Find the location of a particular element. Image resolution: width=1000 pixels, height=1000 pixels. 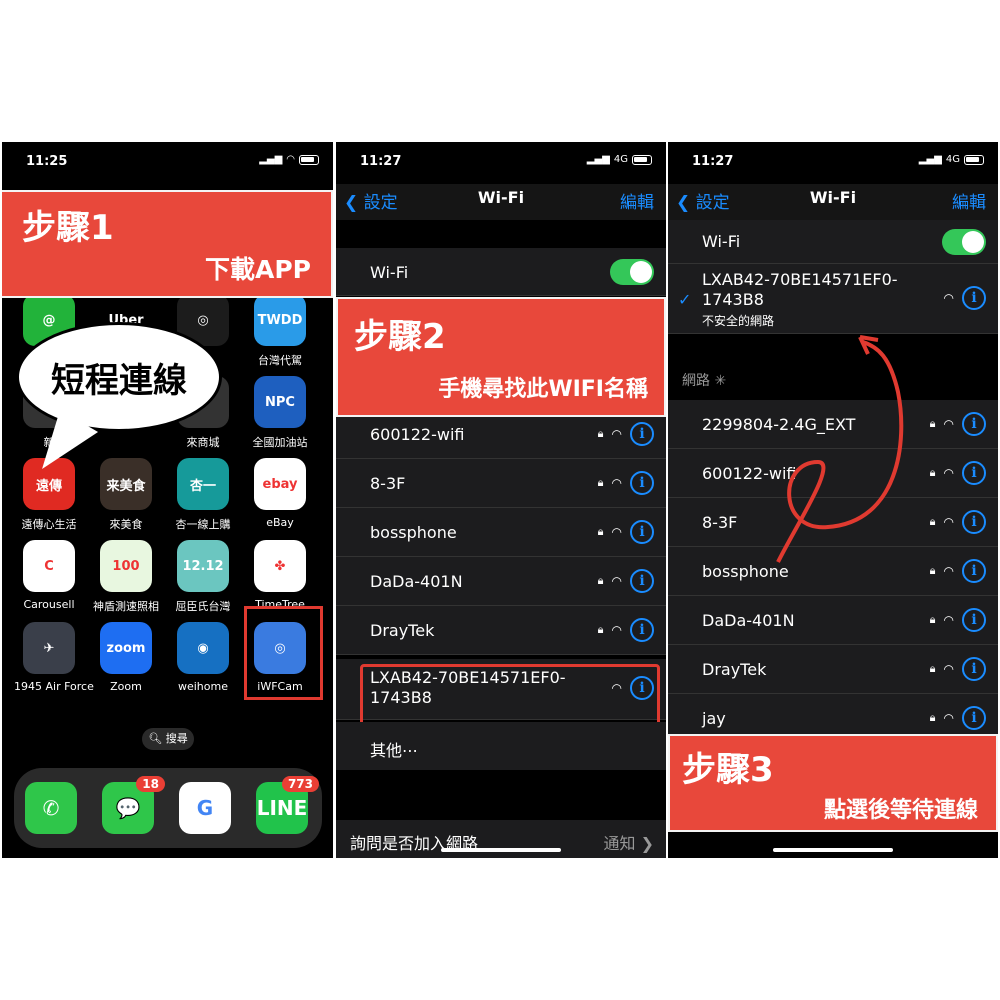

step-title: 步驟3 is located at coordinates (728, 770).